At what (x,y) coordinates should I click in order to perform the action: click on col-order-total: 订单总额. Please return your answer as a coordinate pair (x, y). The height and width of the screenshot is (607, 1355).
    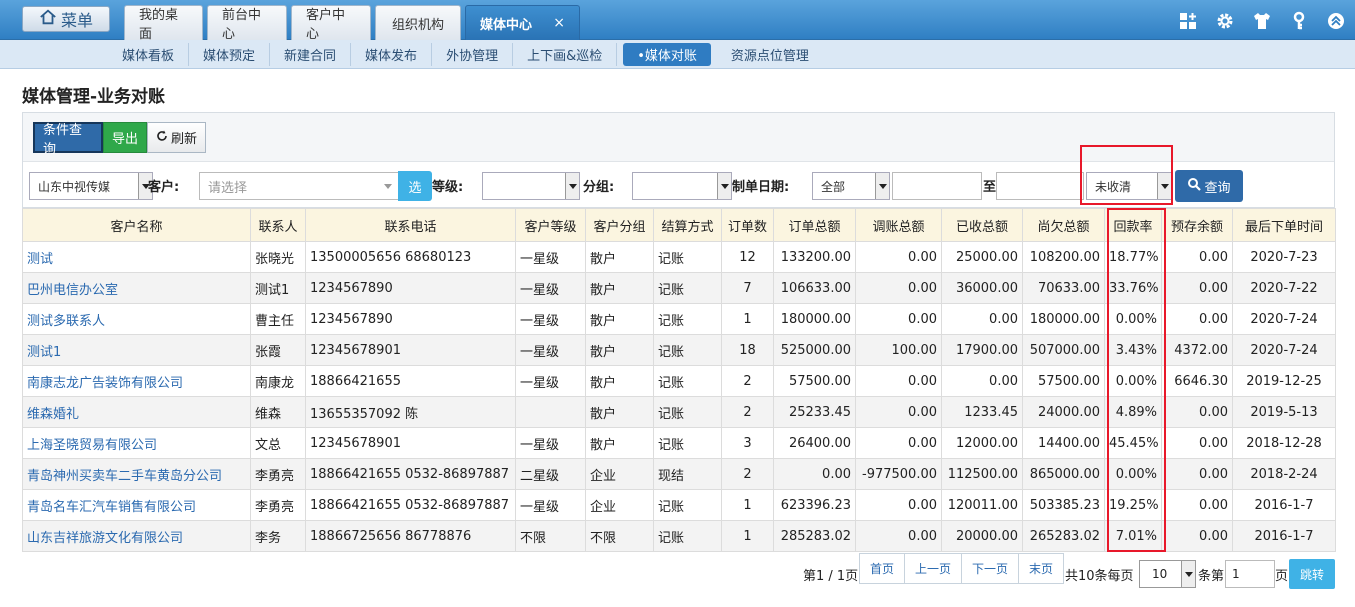
    Looking at the image, I should click on (814, 225).